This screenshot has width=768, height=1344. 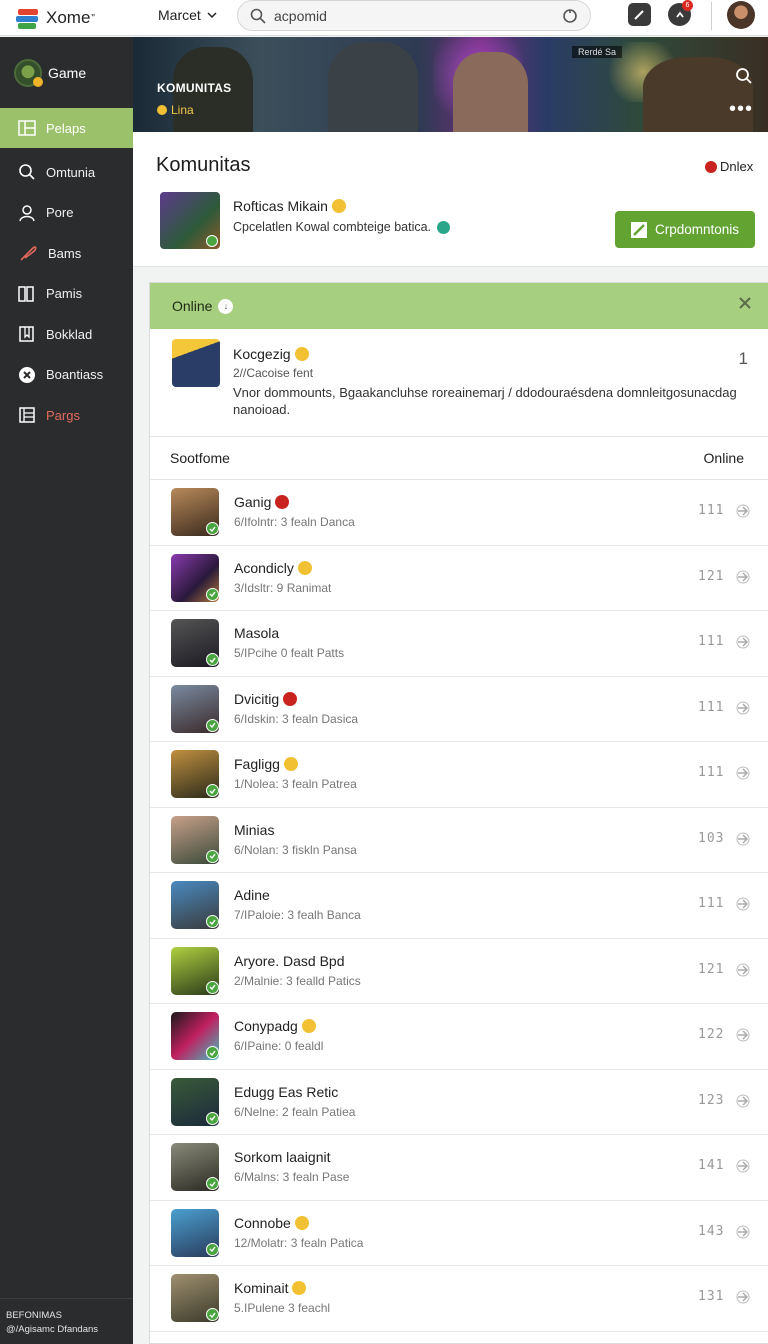 I want to click on member-row: Minias 6/Nolan: 3 fiskln Pansa 103, so click(x=459, y=840).